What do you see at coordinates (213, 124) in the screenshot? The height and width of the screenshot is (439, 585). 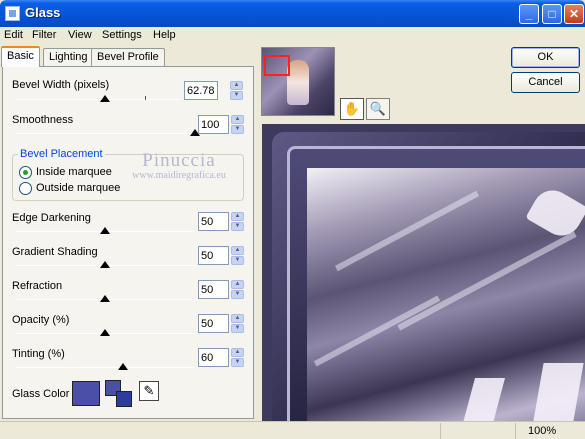 I see `smoothness-input` at bounding box center [213, 124].